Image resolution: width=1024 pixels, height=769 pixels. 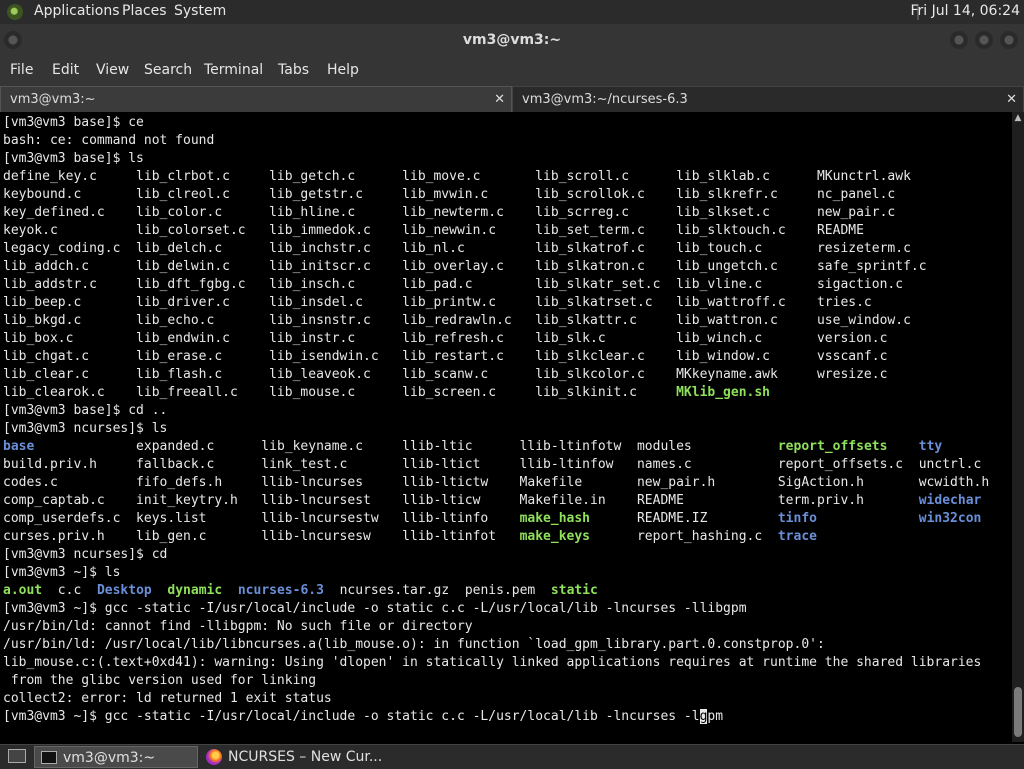 I want to click on terminal-line: bash: ce: command not found, so click(x=109, y=140).